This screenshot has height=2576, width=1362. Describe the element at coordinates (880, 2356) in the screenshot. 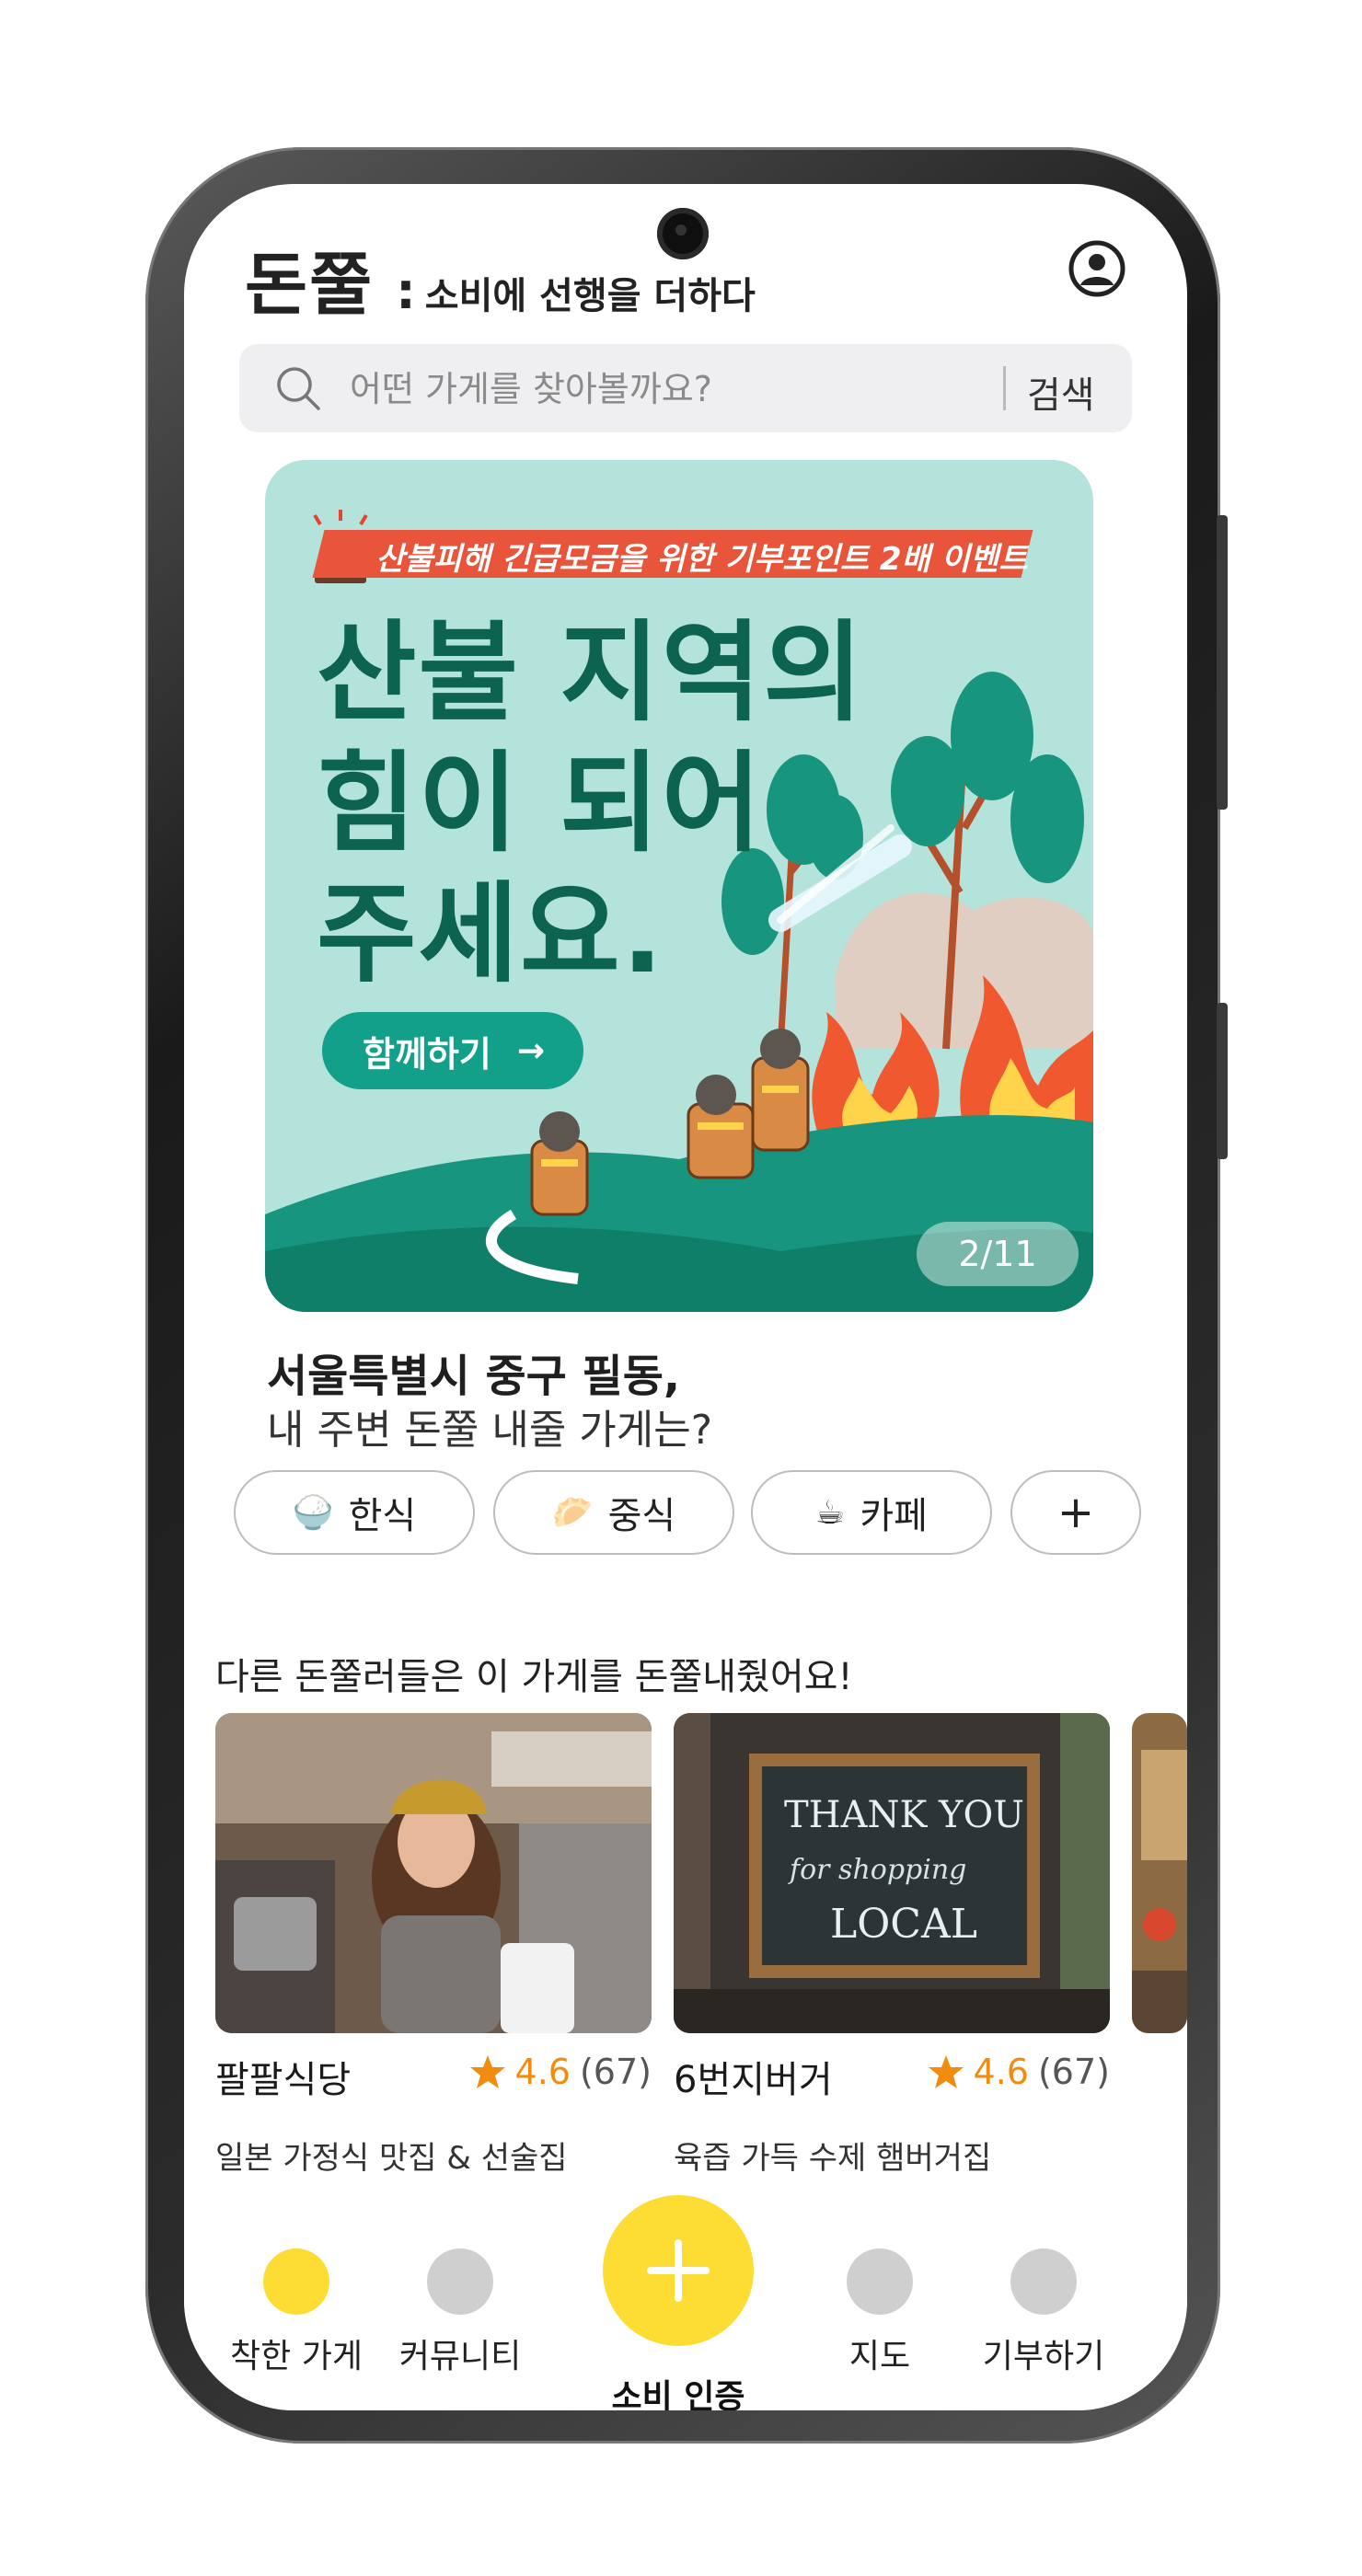

I see `nav-label: 지도` at that location.